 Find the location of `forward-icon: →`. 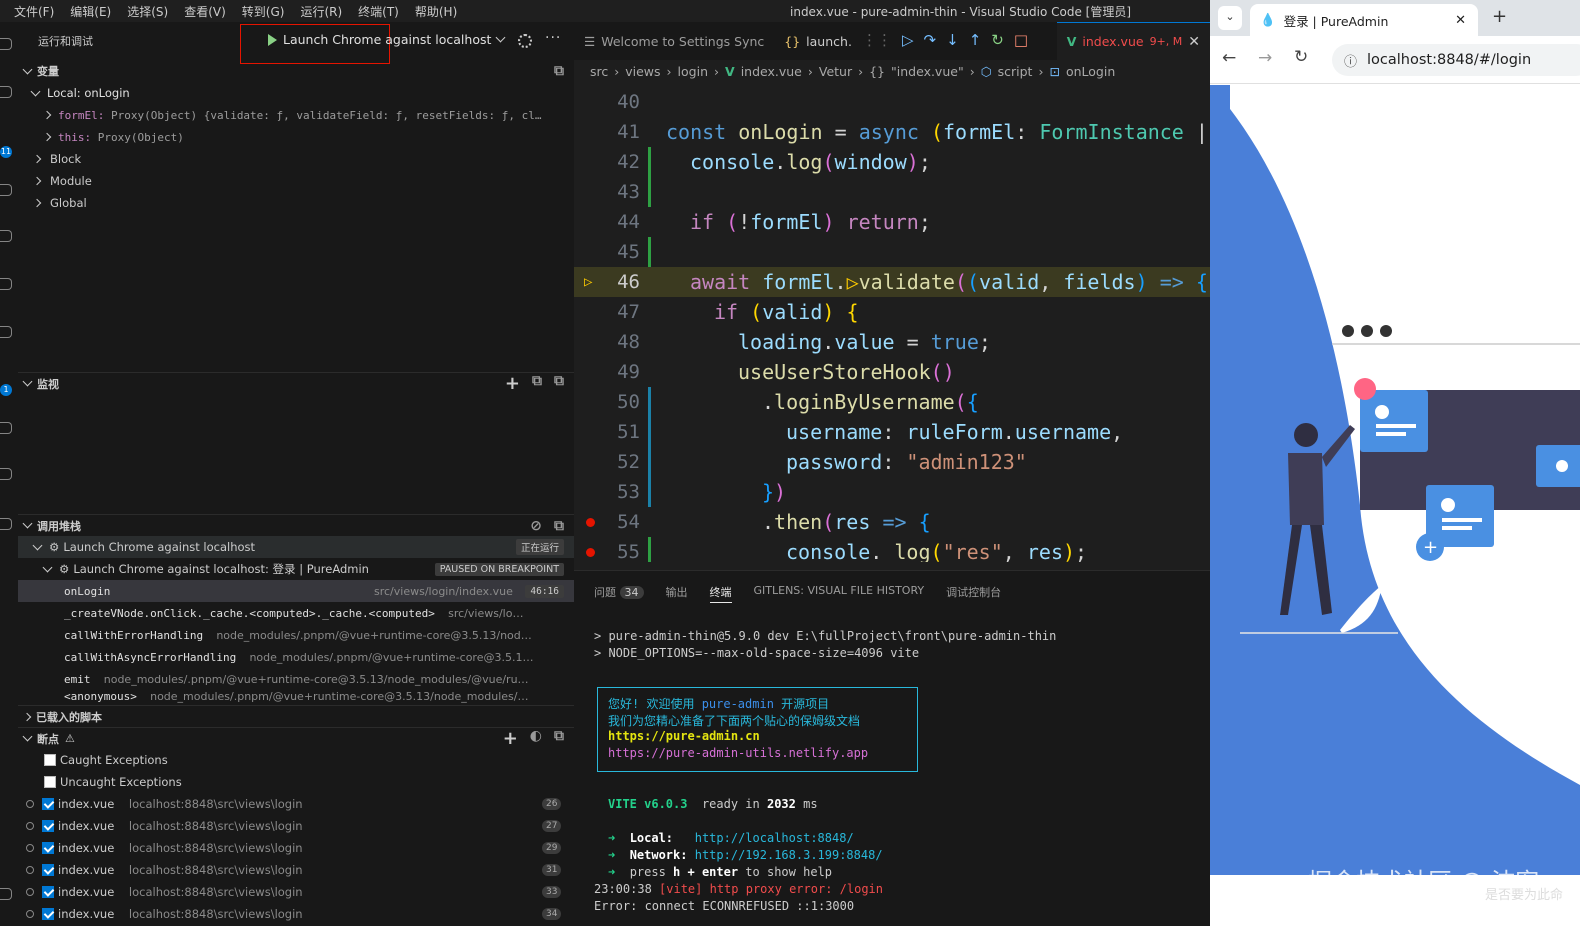

forward-icon: → is located at coordinates (1265, 58).